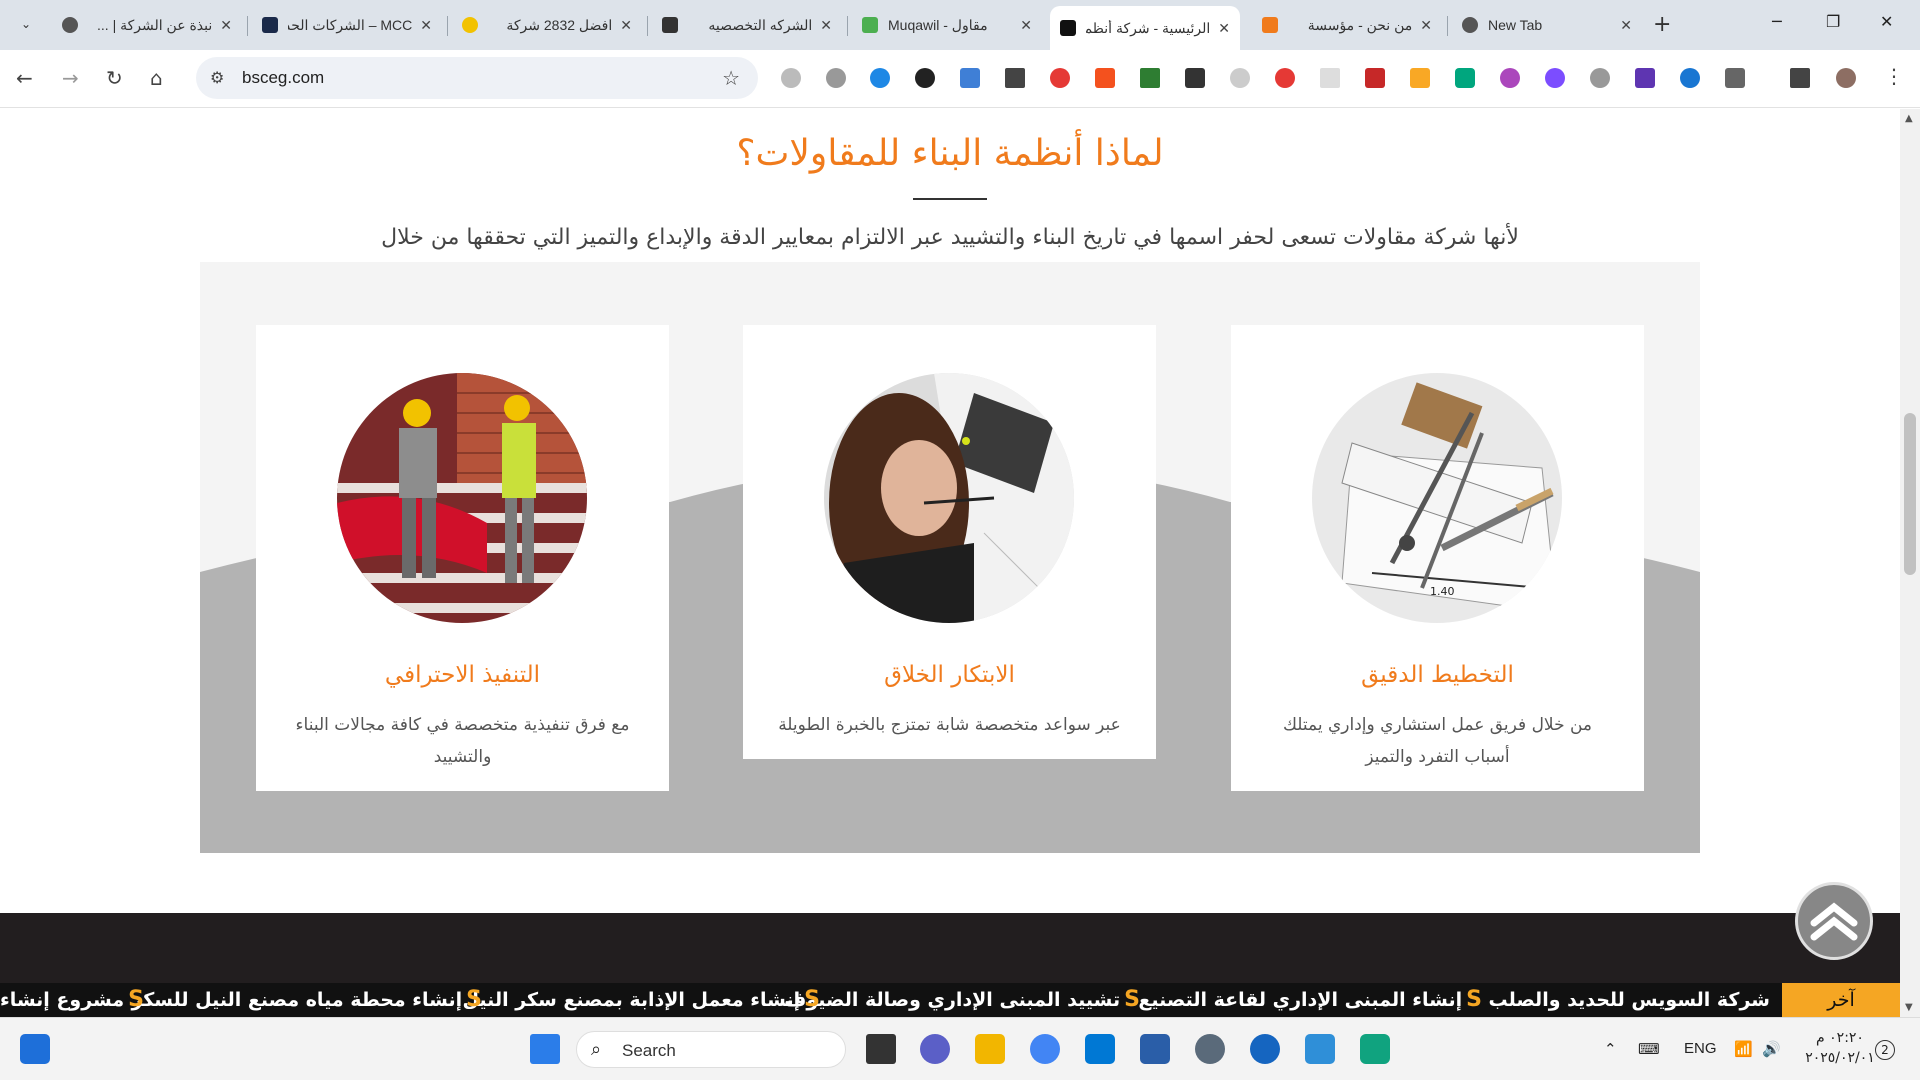  Describe the element at coordinates (1547, 25) in the screenshot. I see `tab-new-tab: New Tab ✕` at that location.